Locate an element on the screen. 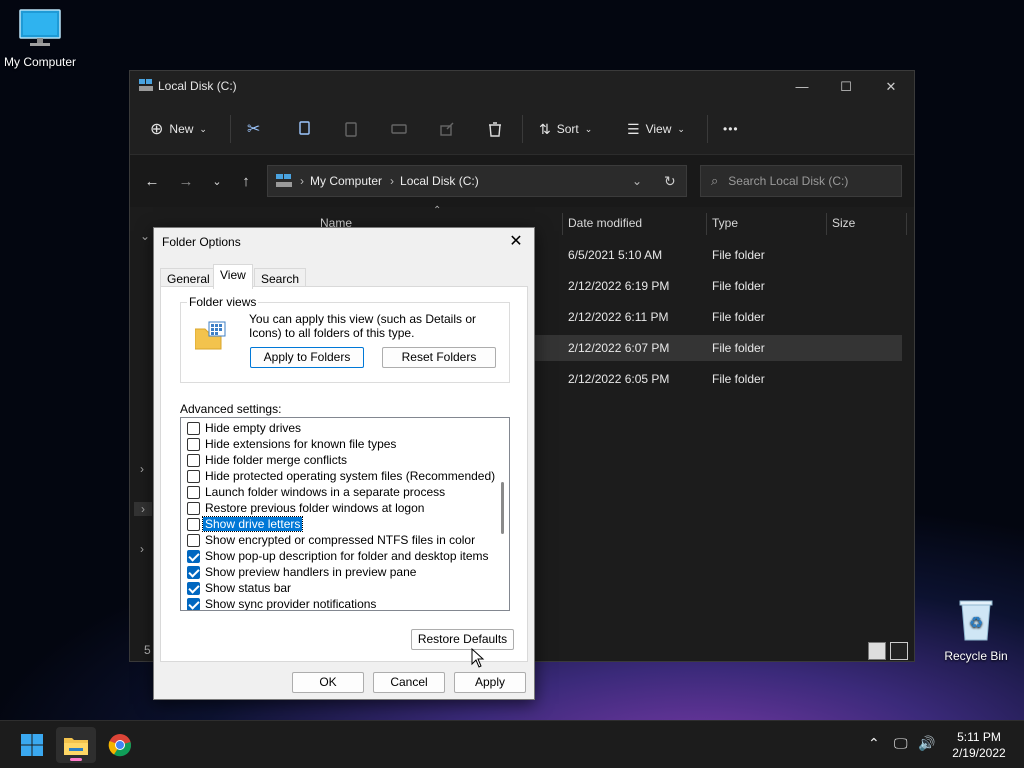 This screenshot has height=768, width=1024. share-button is located at coordinates (447, 129).